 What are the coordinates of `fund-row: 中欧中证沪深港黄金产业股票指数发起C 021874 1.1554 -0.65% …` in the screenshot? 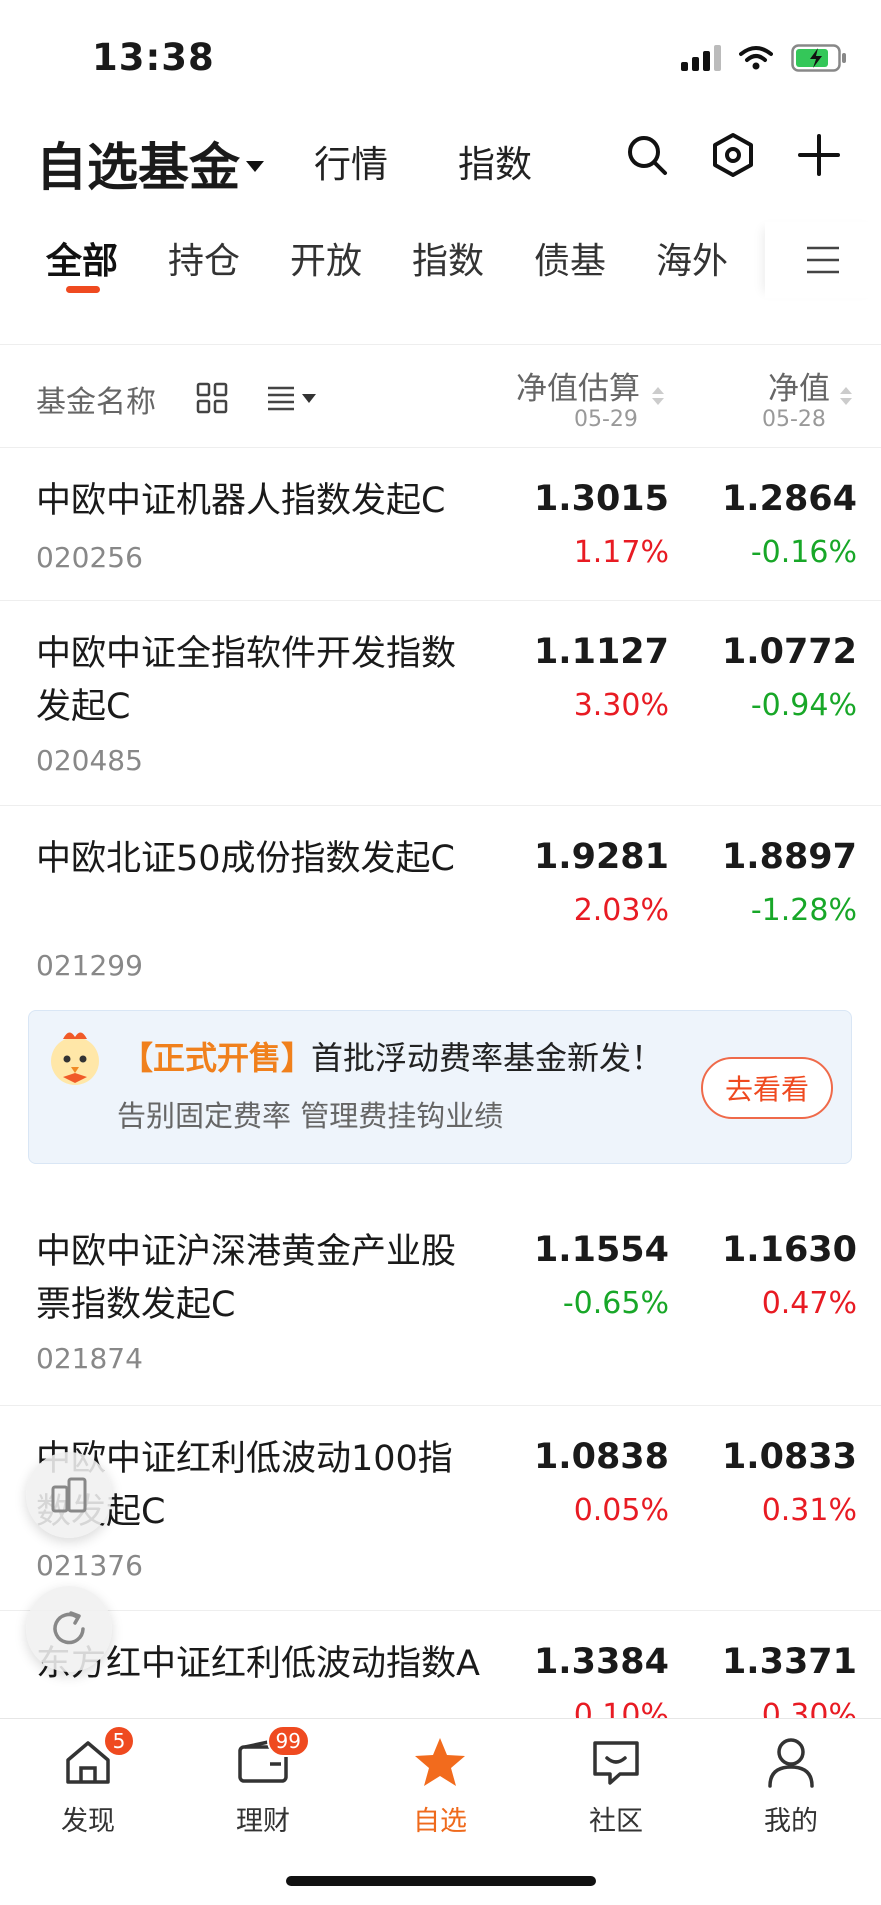 It's located at (440, 1303).